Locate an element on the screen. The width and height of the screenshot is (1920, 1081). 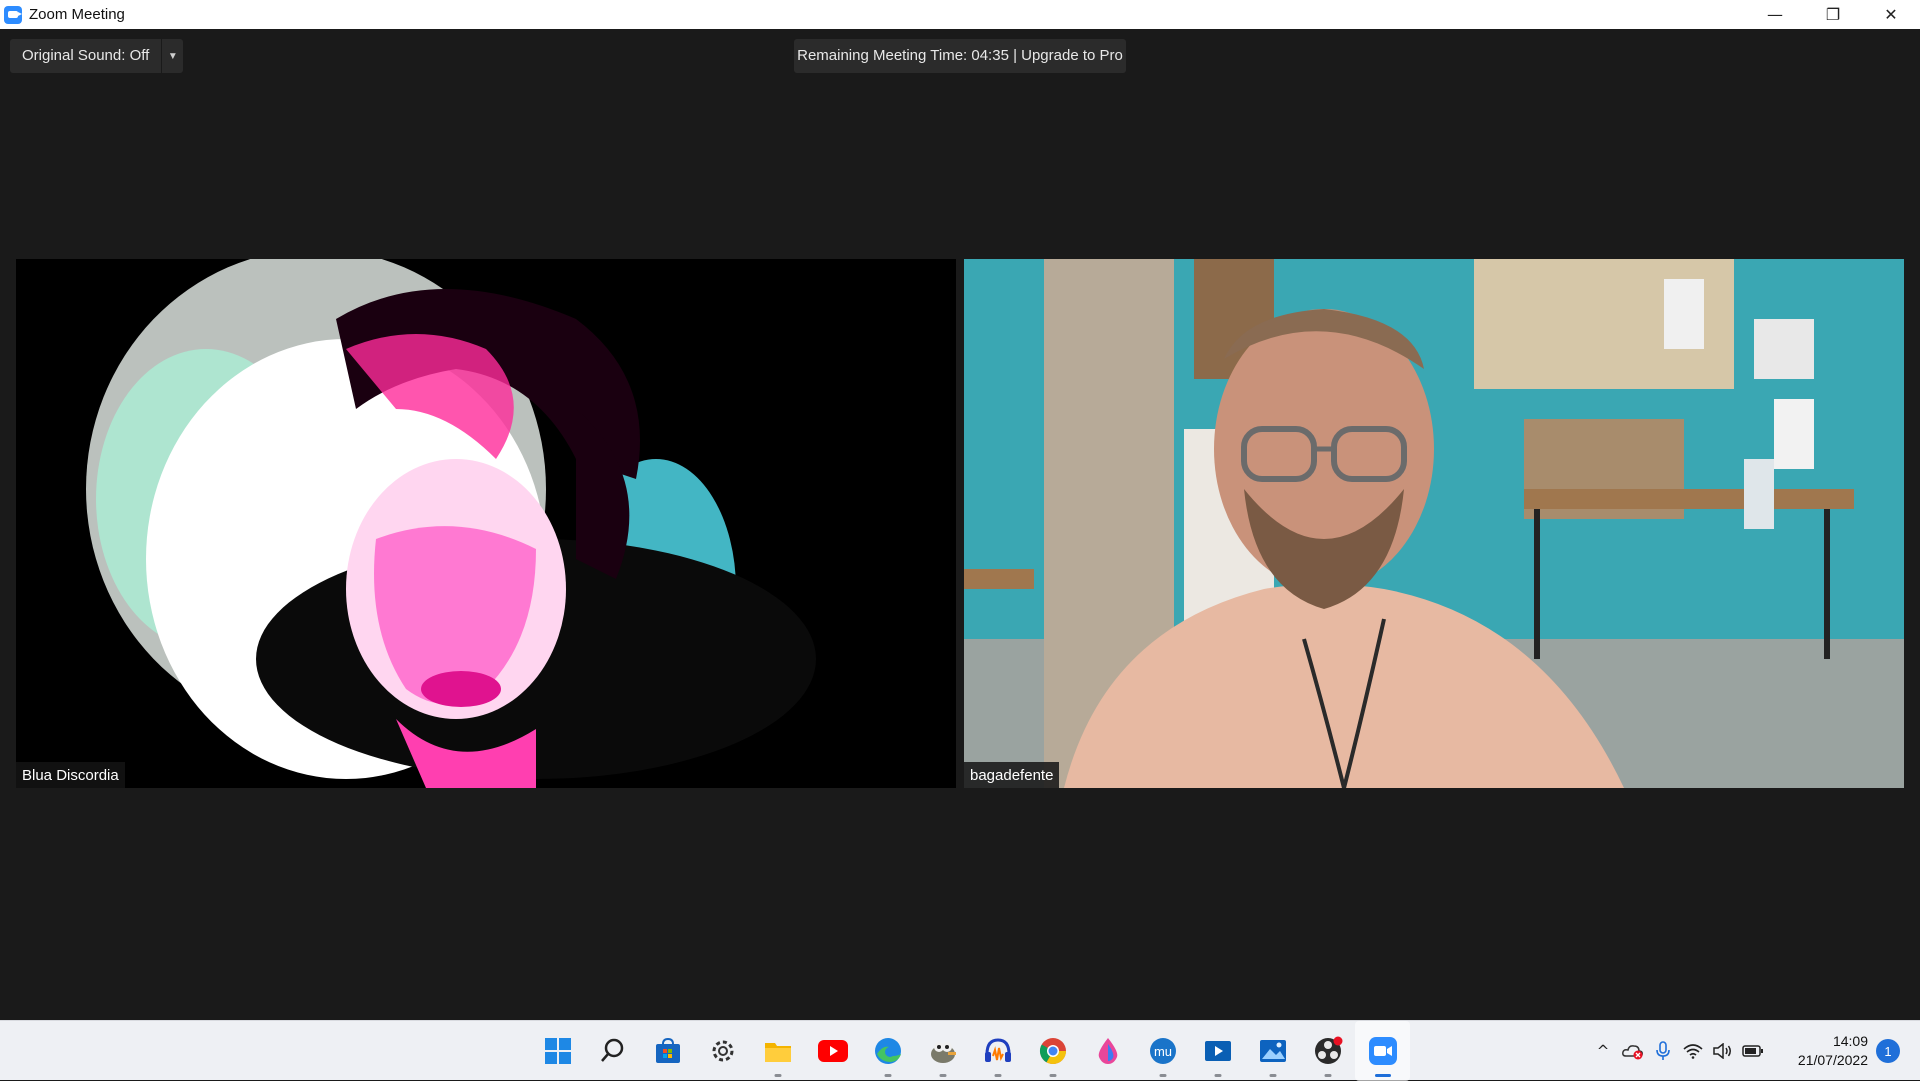
microsoft-store-icon is located at coordinates (668, 1051).